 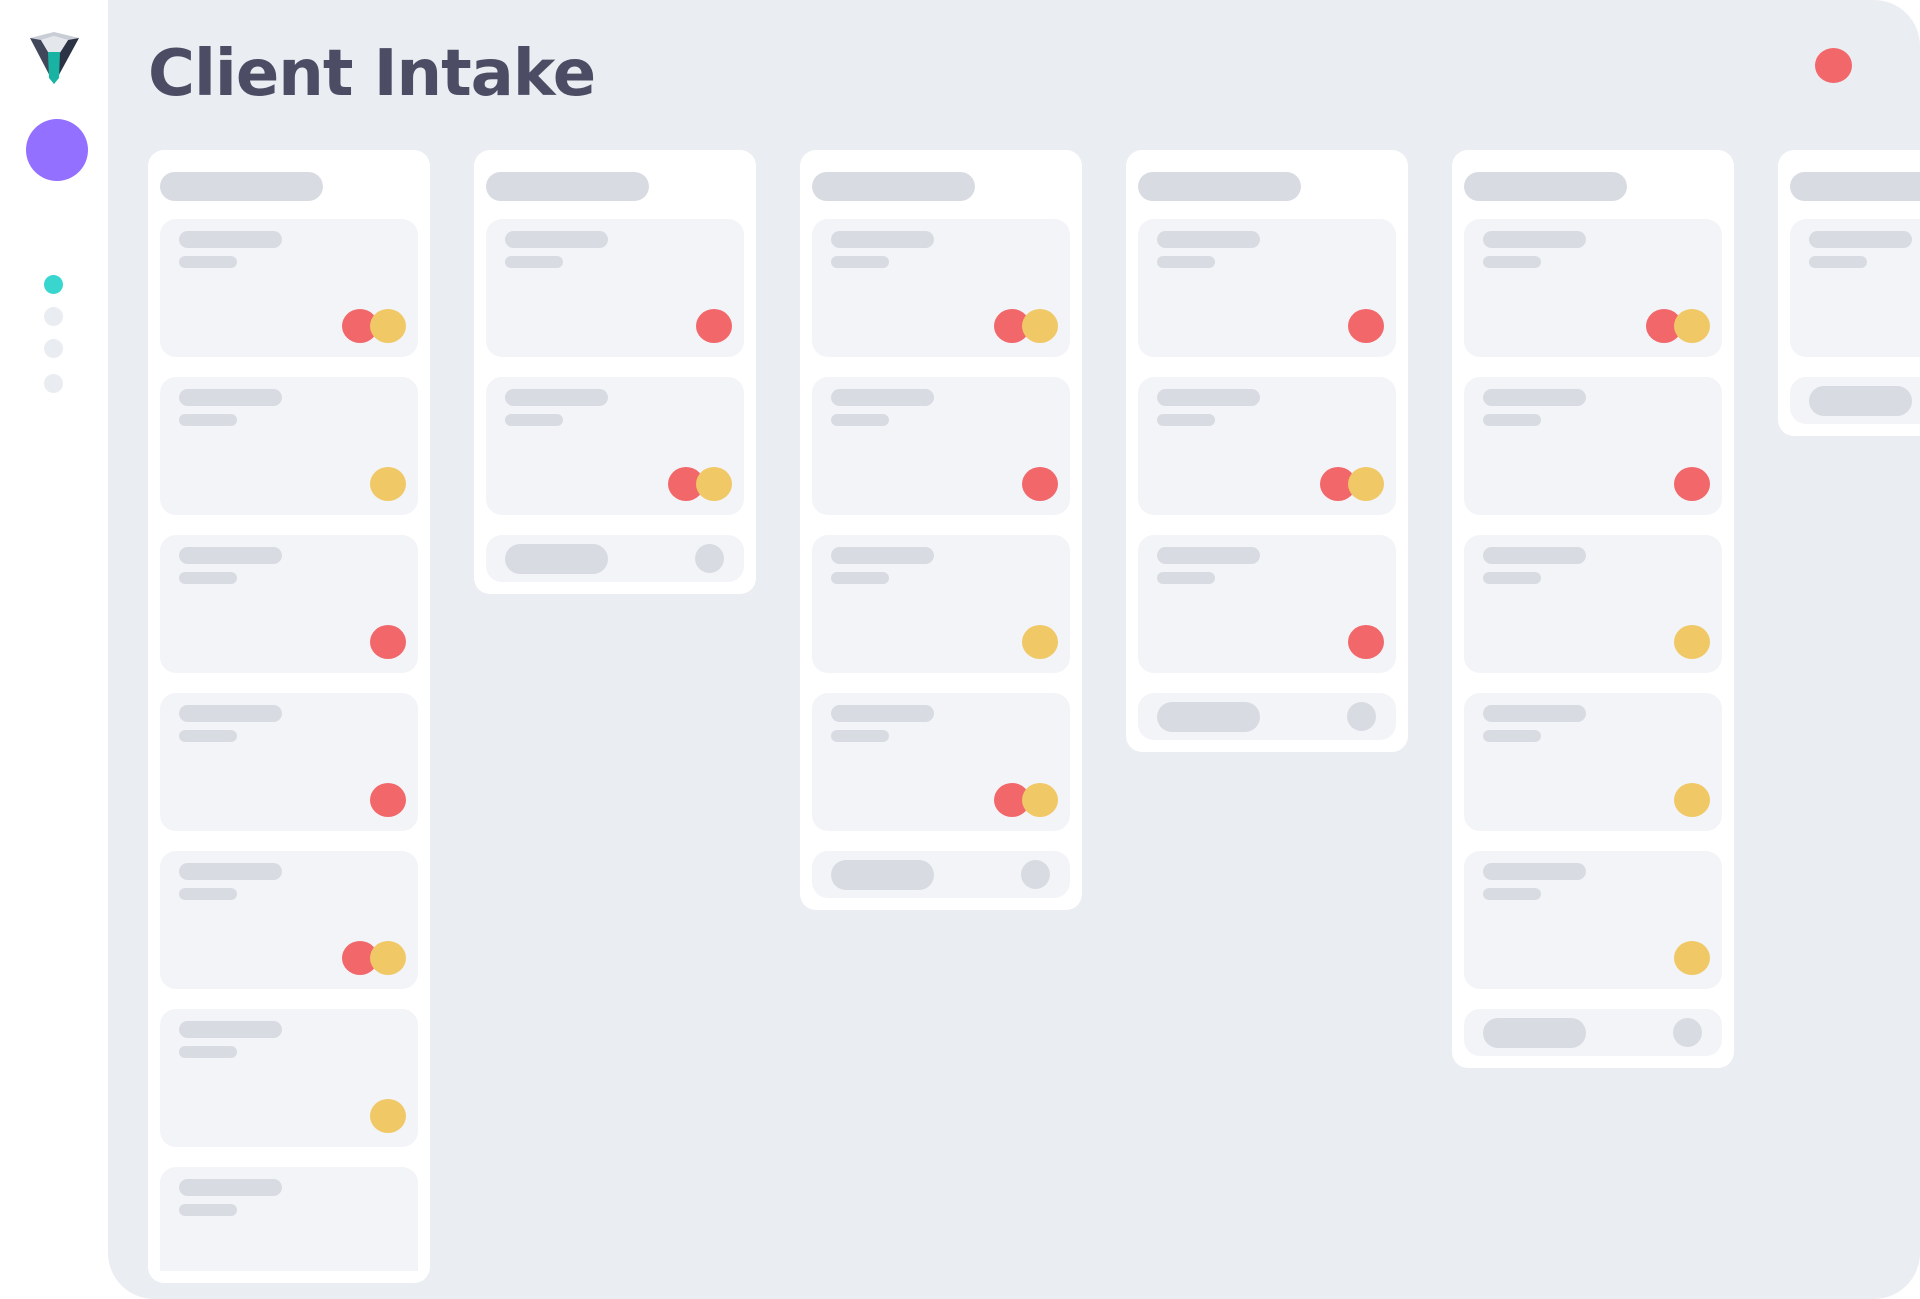 What do you see at coordinates (57, 150) in the screenshot?
I see `avatar` at bounding box center [57, 150].